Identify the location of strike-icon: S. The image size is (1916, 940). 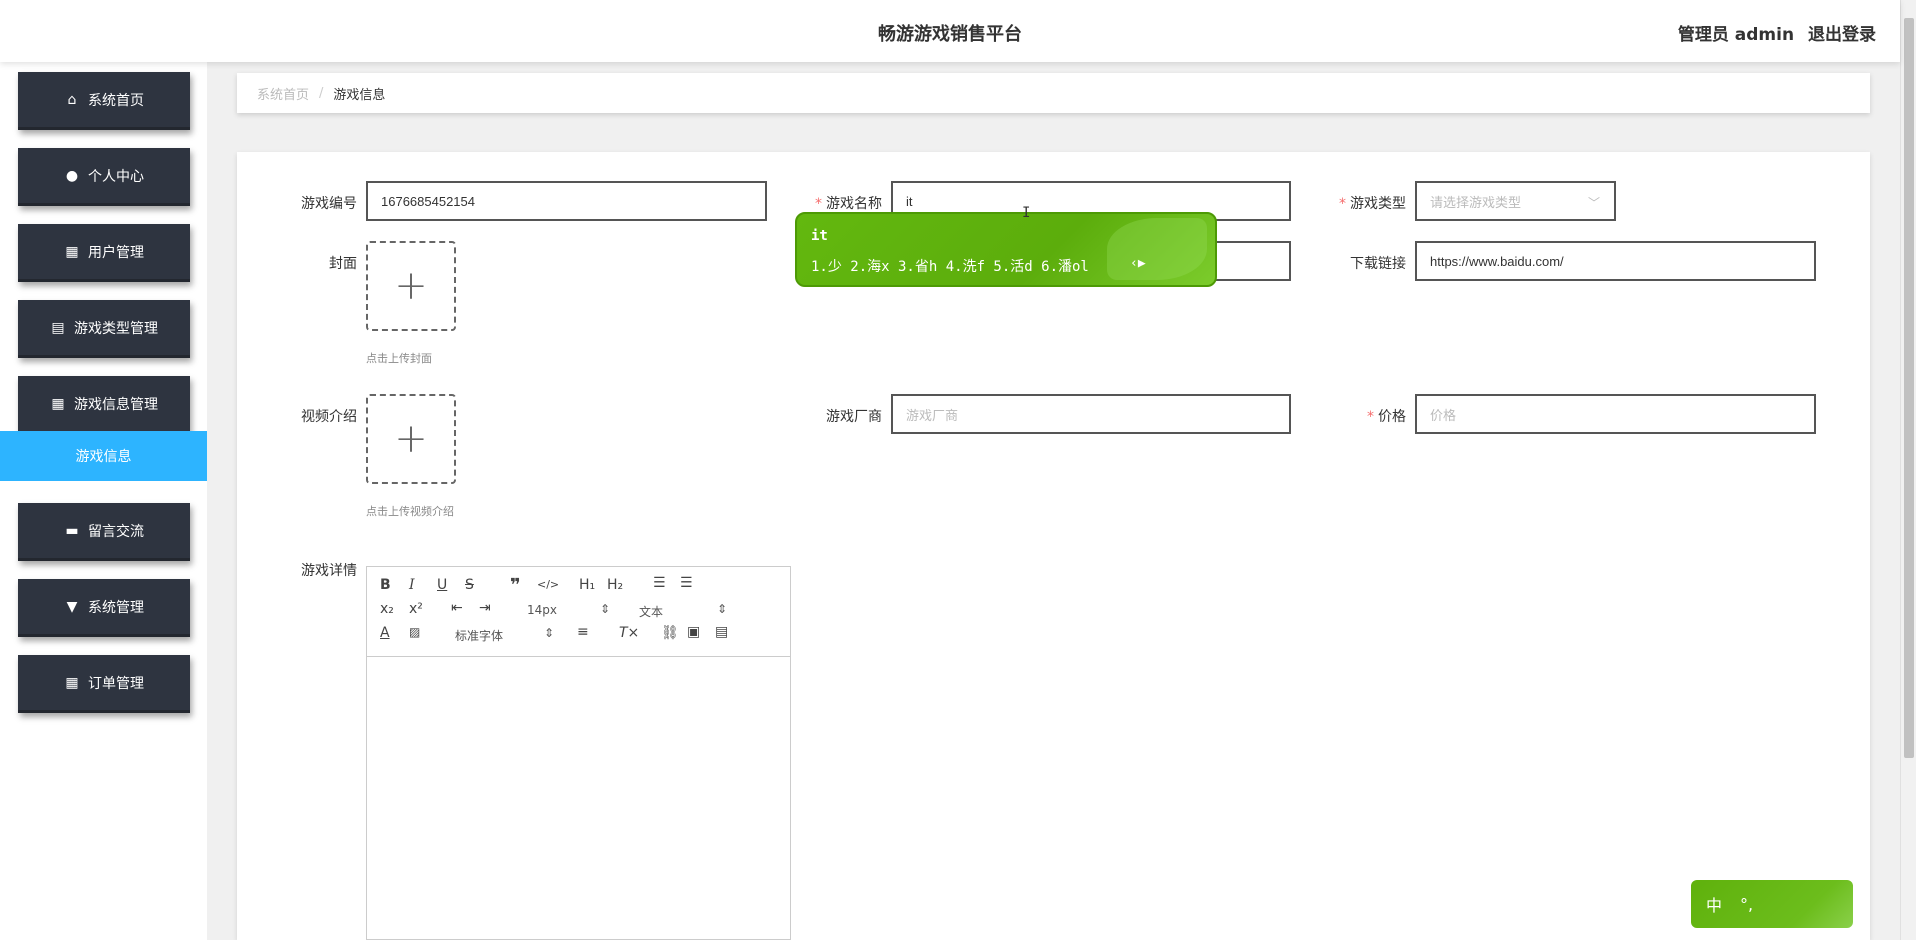
(469, 585).